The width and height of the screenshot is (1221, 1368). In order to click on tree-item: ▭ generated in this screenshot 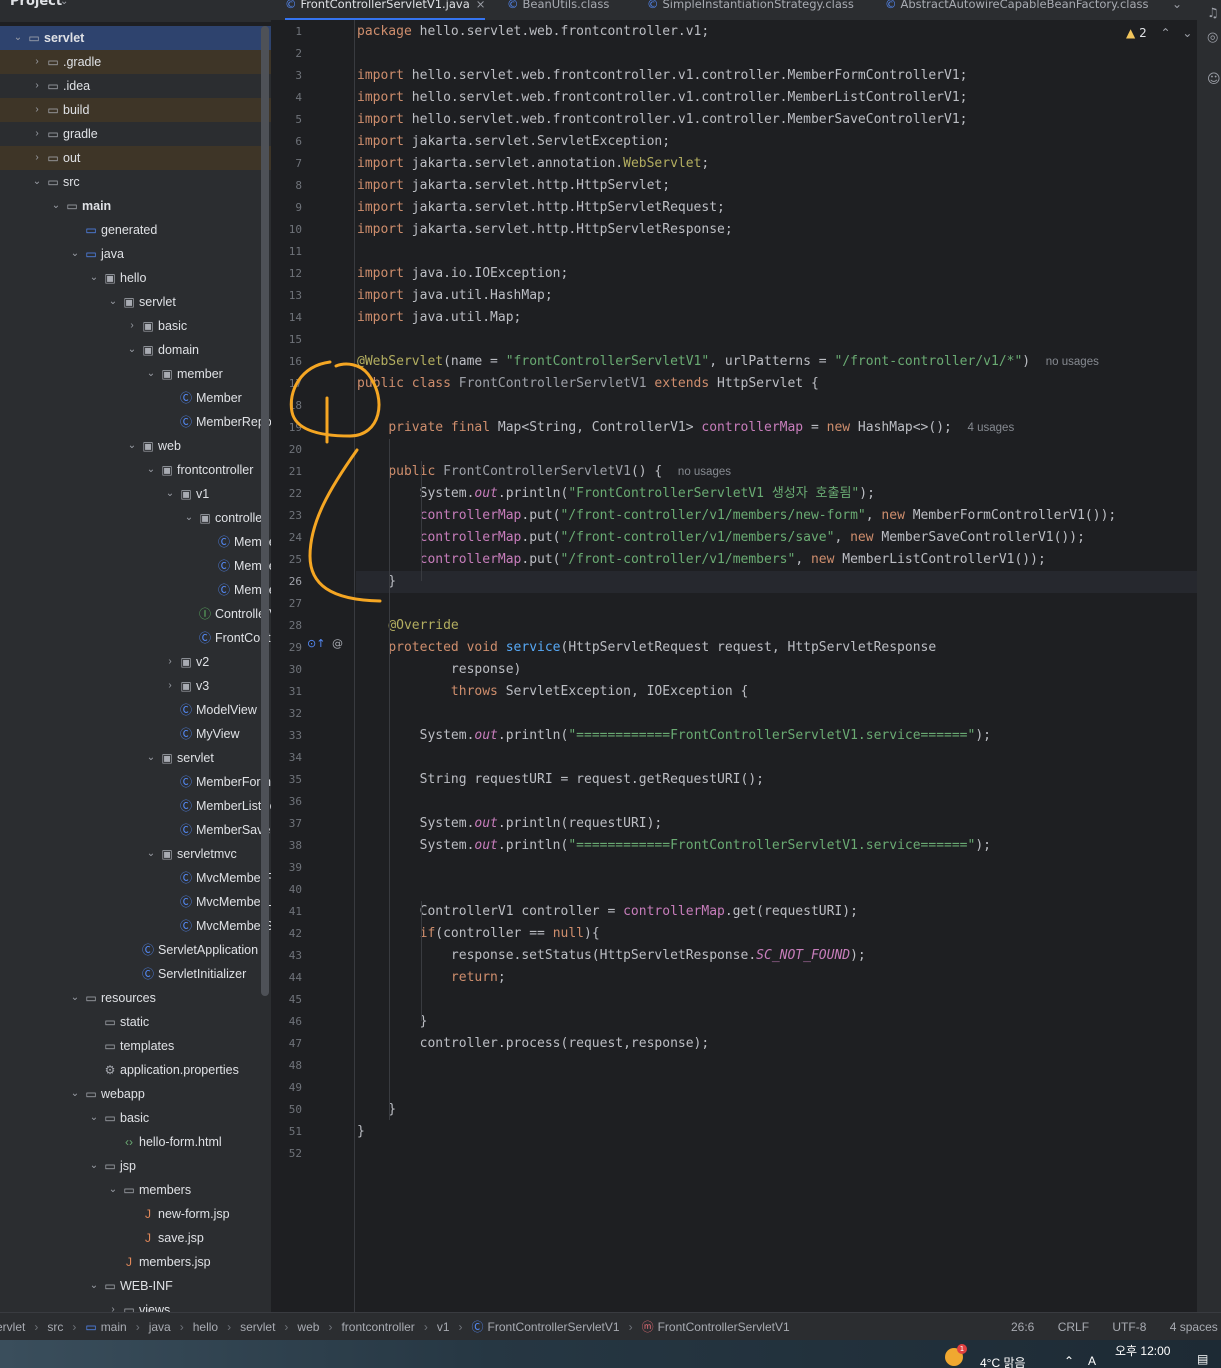, I will do `click(135, 230)`.